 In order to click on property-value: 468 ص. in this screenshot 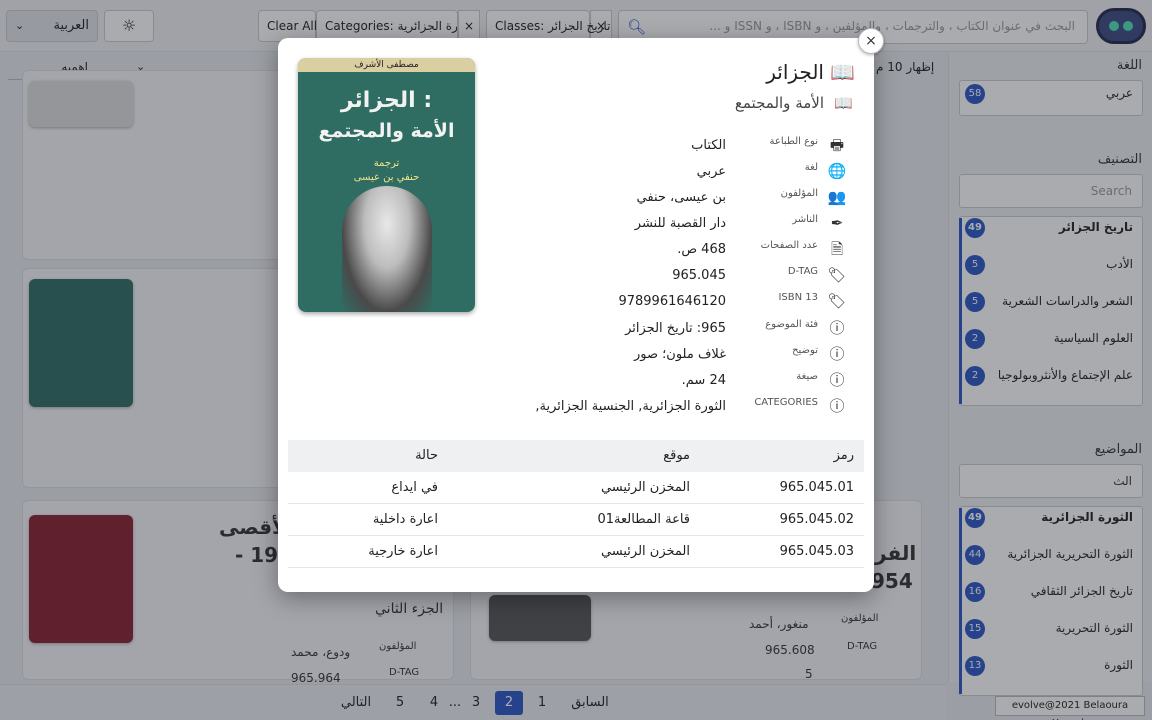, I will do `click(701, 249)`.